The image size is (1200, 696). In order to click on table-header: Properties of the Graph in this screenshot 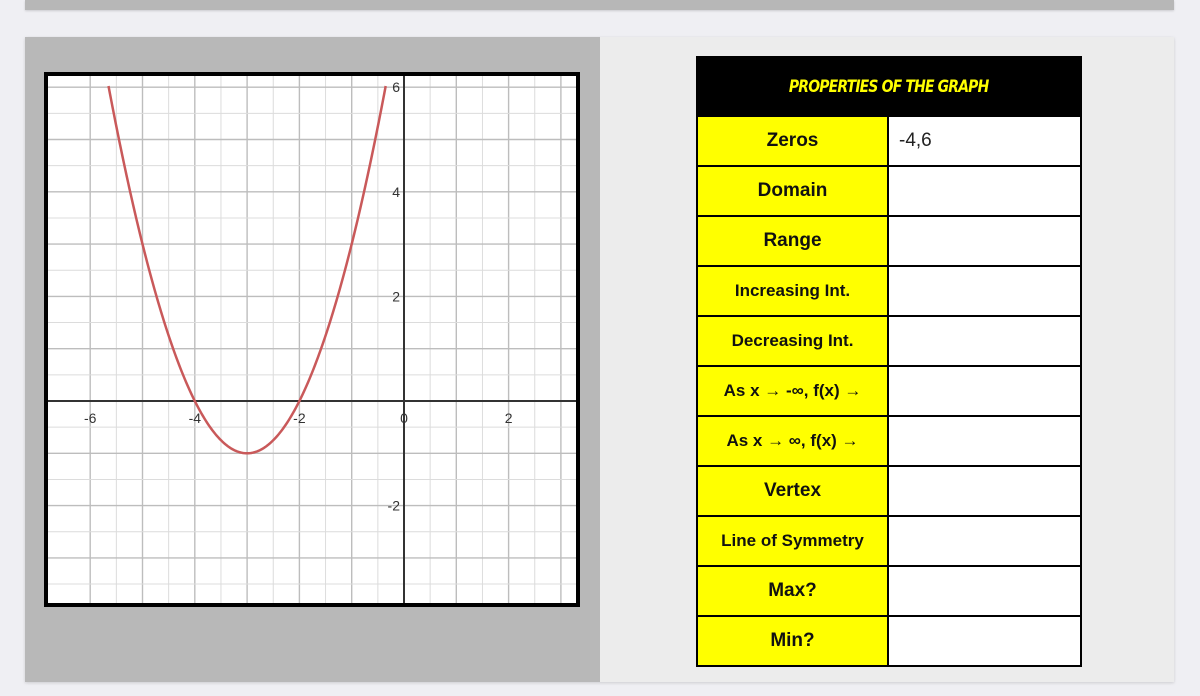, I will do `click(889, 86)`.